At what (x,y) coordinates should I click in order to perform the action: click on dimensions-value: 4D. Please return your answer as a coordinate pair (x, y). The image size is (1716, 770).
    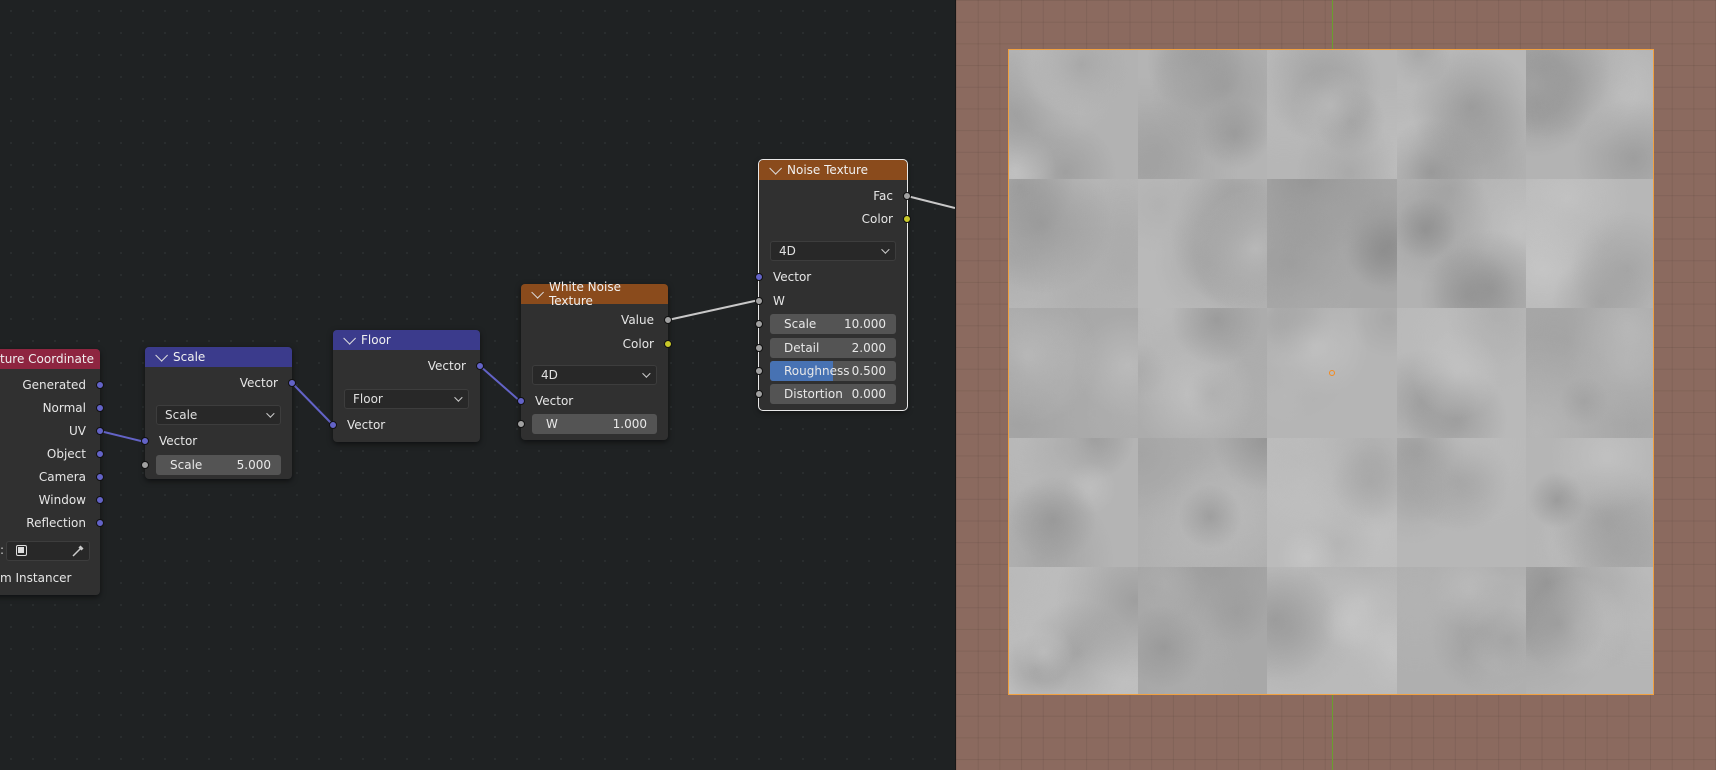
    Looking at the image, I should click on (549, 375).